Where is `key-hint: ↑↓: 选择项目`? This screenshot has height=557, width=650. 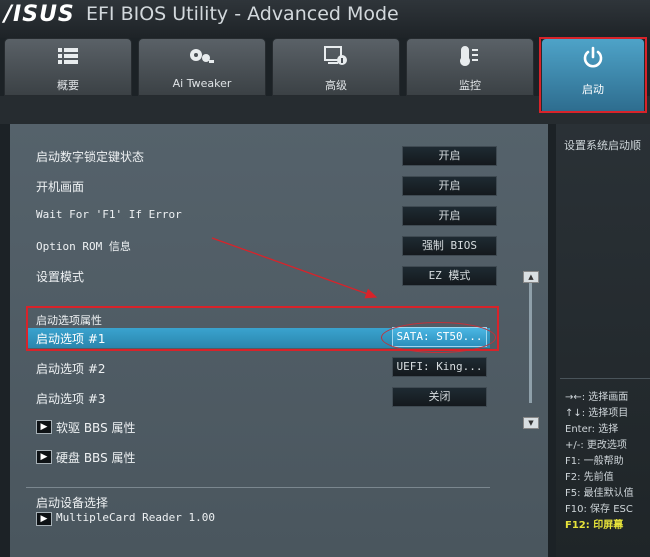 key-hint: ↑↓: 选择项目 is located at coordinates (597, 413).